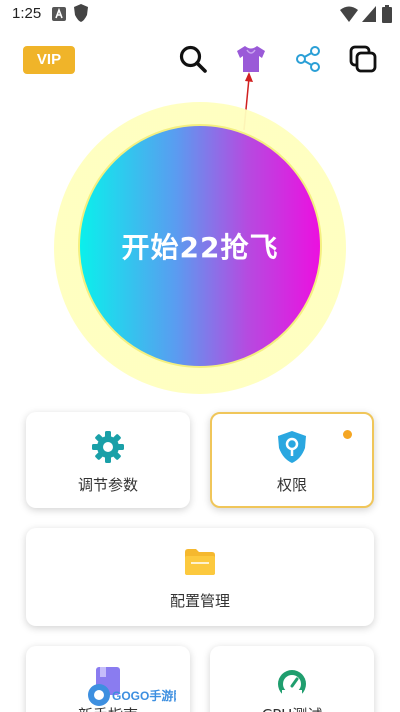  I want to click on status-time: 1:25, so click(27, 13).